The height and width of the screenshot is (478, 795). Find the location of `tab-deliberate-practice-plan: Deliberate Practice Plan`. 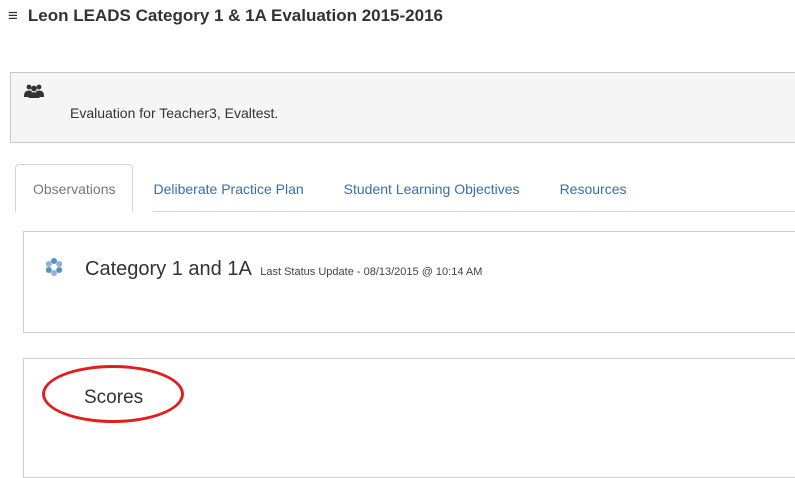

tab-deliberate-practice-plan: Deliberate Practice Plan is located at coordinates (228, 189).